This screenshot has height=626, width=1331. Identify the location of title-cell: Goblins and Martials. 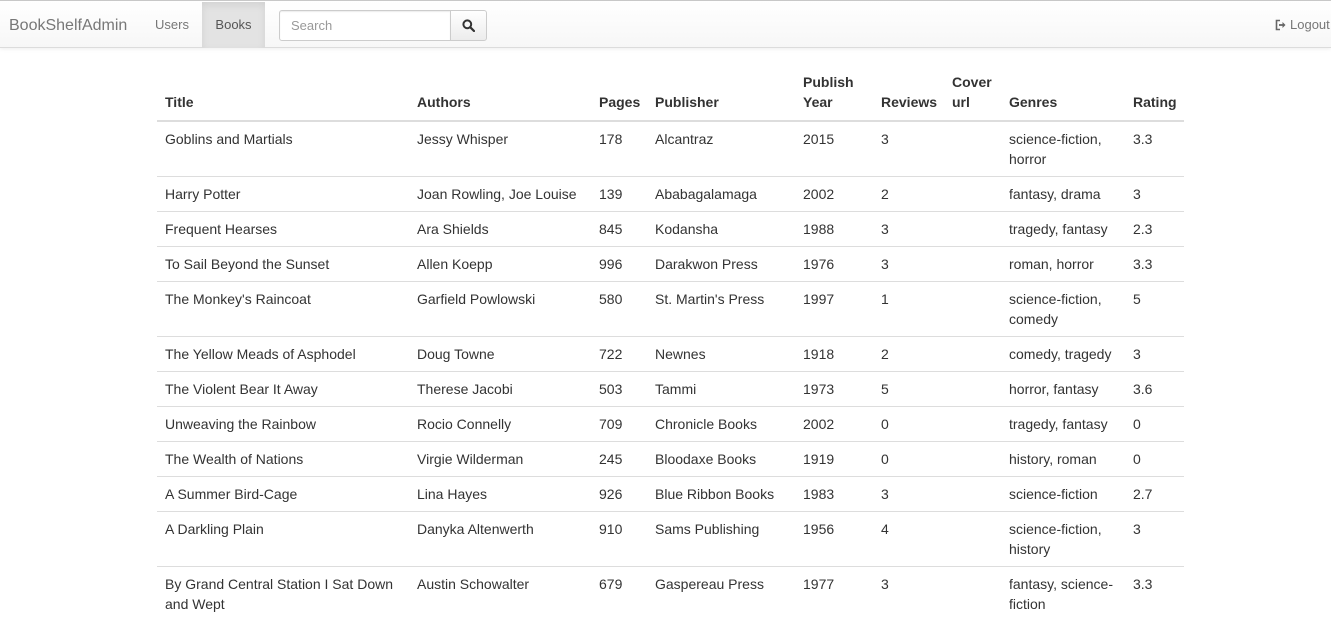
(229, 139).